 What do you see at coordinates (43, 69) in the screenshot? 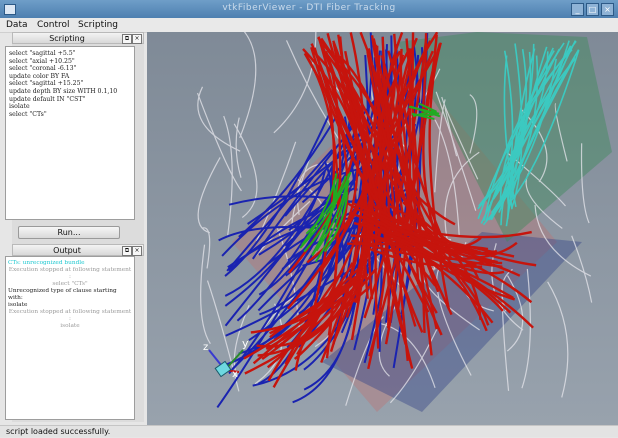
I see `script-line: select "coronal -6.13"` at bounding box center [43, 69].